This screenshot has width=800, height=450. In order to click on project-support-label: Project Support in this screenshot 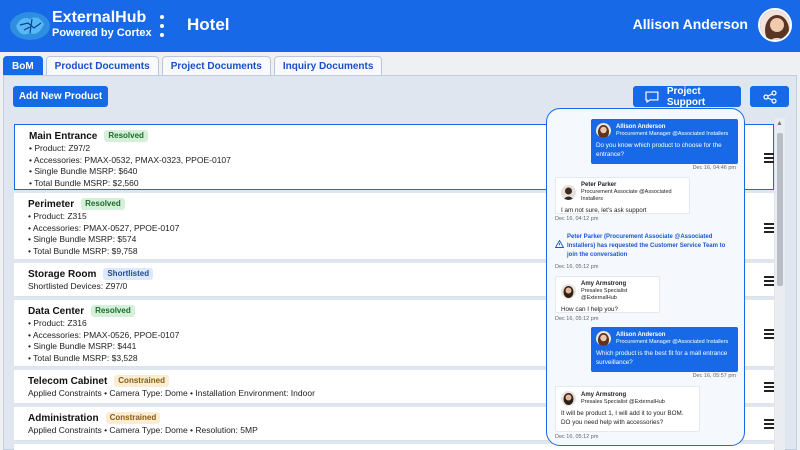, I will do `click(686, 96)`.